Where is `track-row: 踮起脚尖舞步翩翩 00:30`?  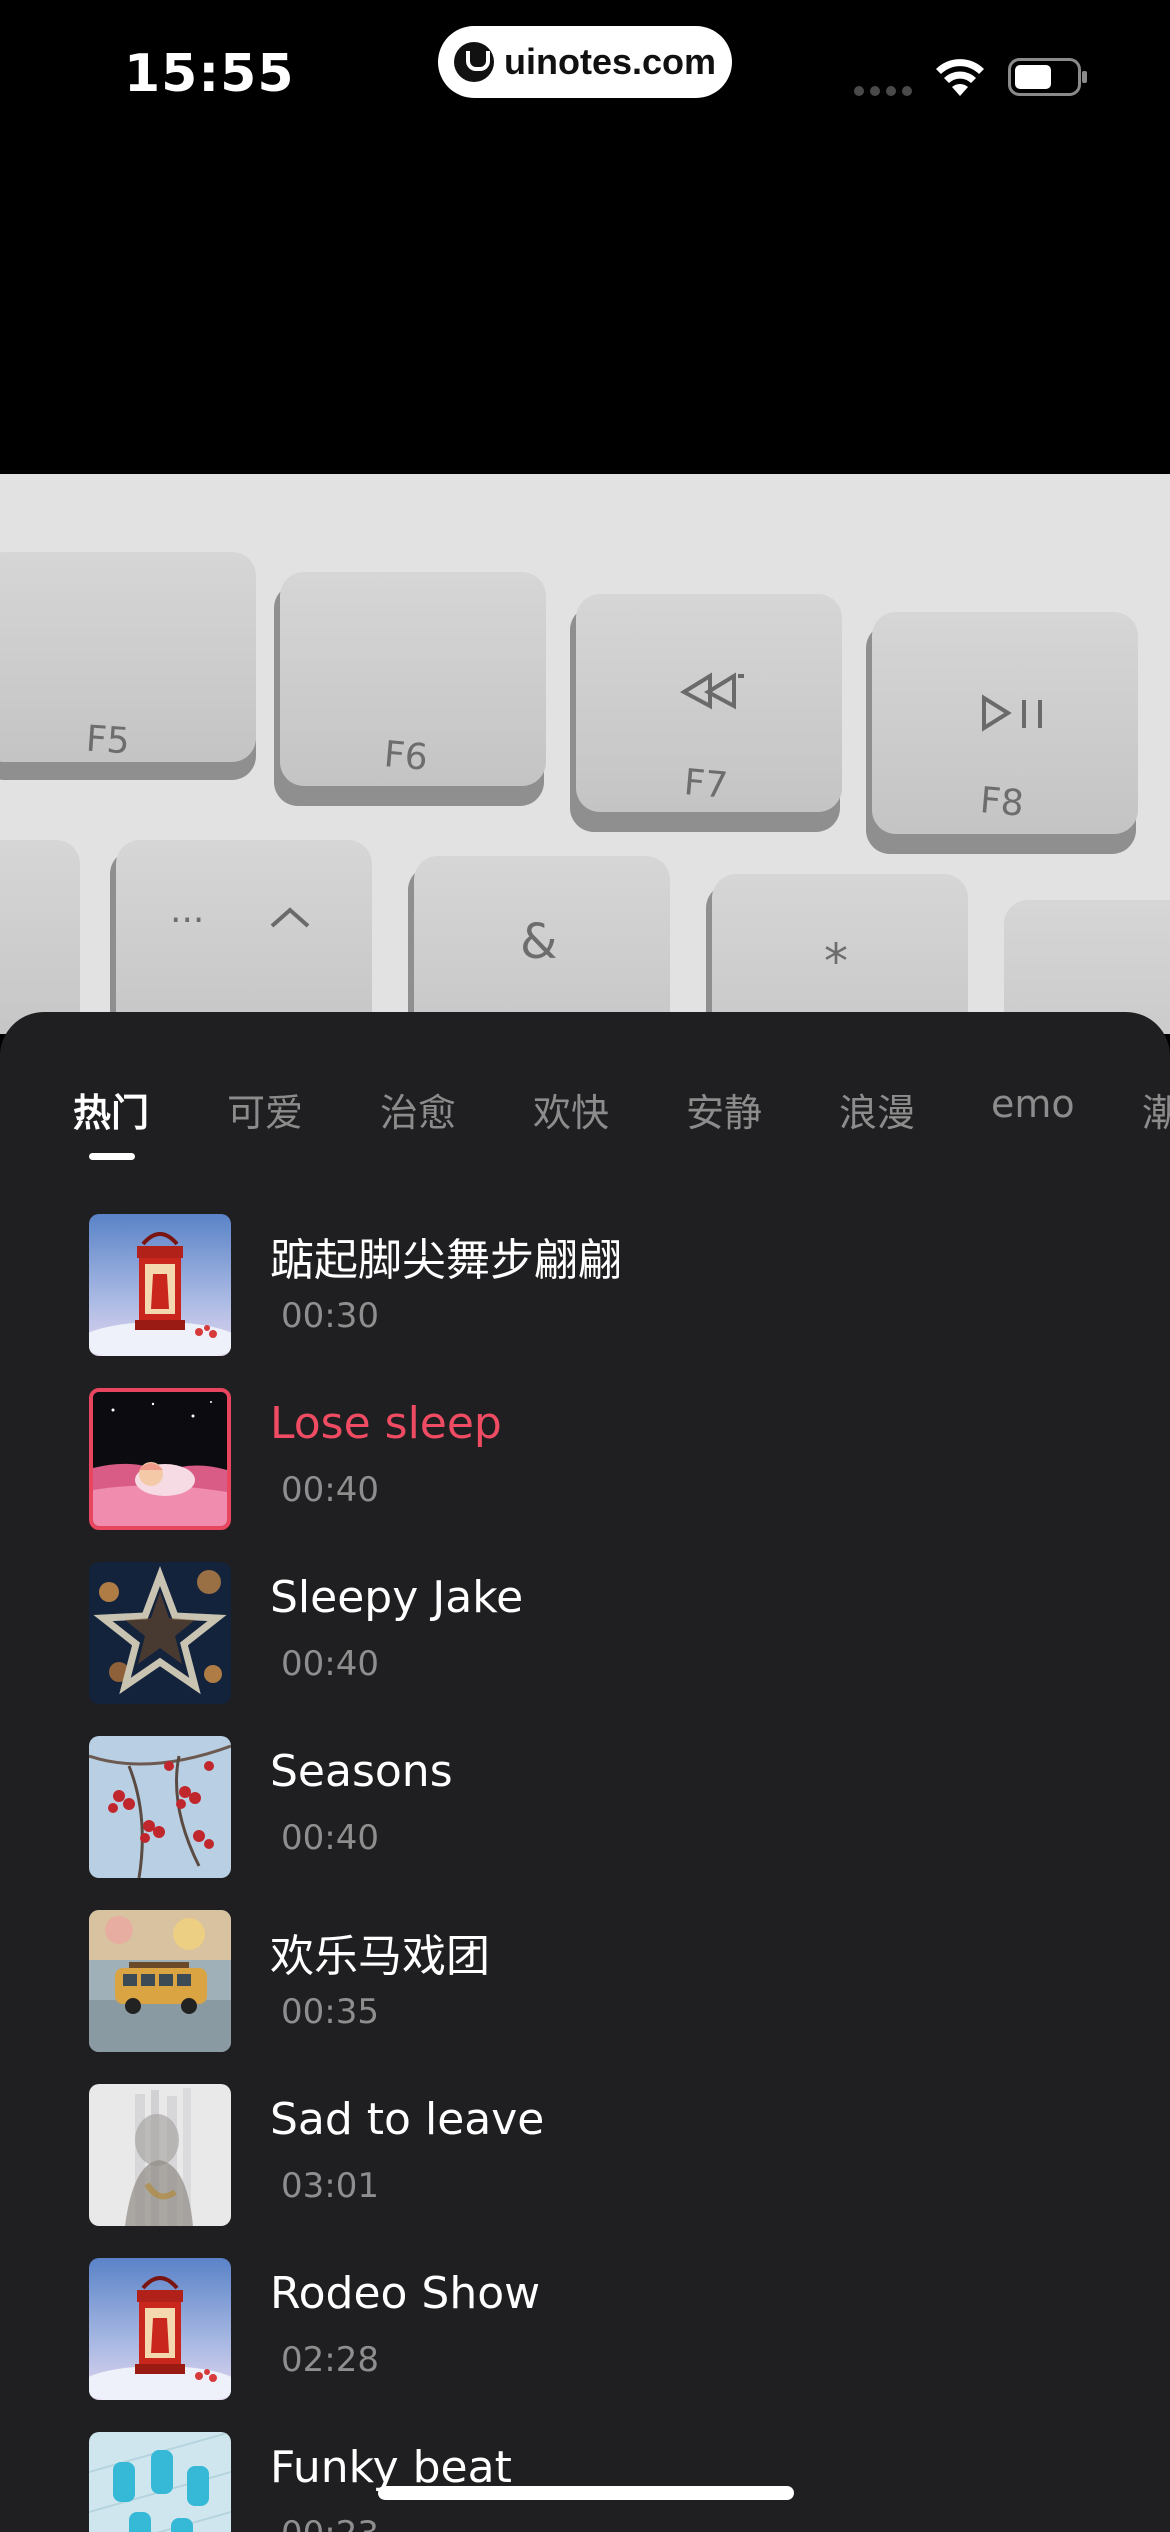
track-row: 踮起脚尖舞步翩翩 00:30 is located at coordinates (585, 1291).